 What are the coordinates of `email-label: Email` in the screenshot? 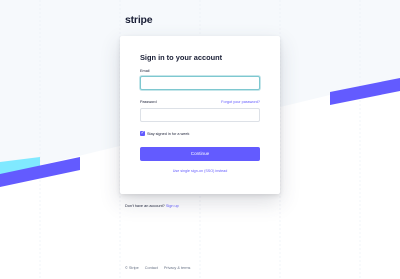 It's located at (145, 71).